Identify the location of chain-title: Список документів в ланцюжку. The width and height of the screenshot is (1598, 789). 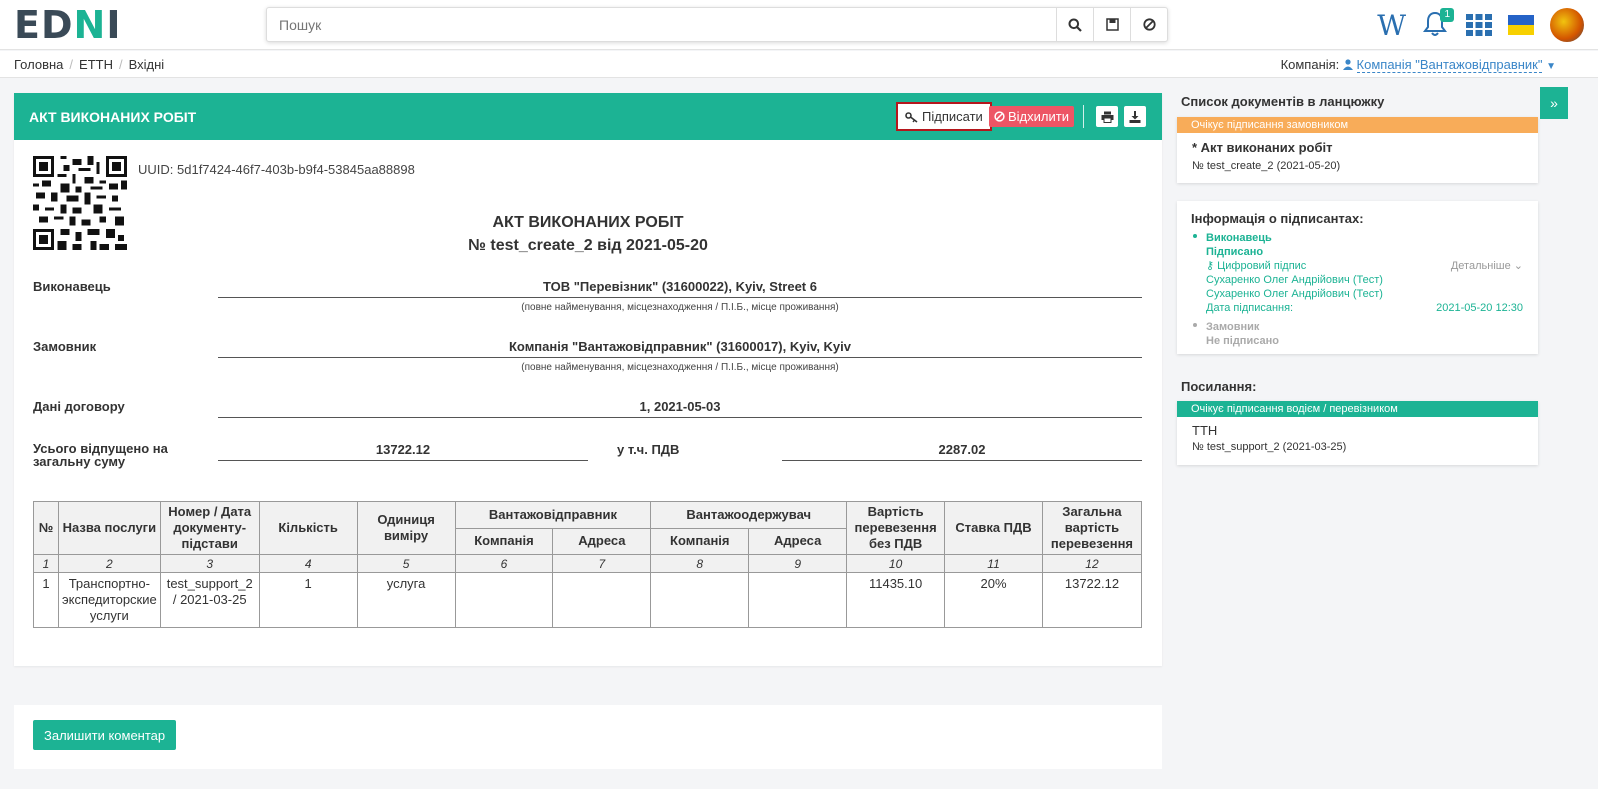
(1283, 101).